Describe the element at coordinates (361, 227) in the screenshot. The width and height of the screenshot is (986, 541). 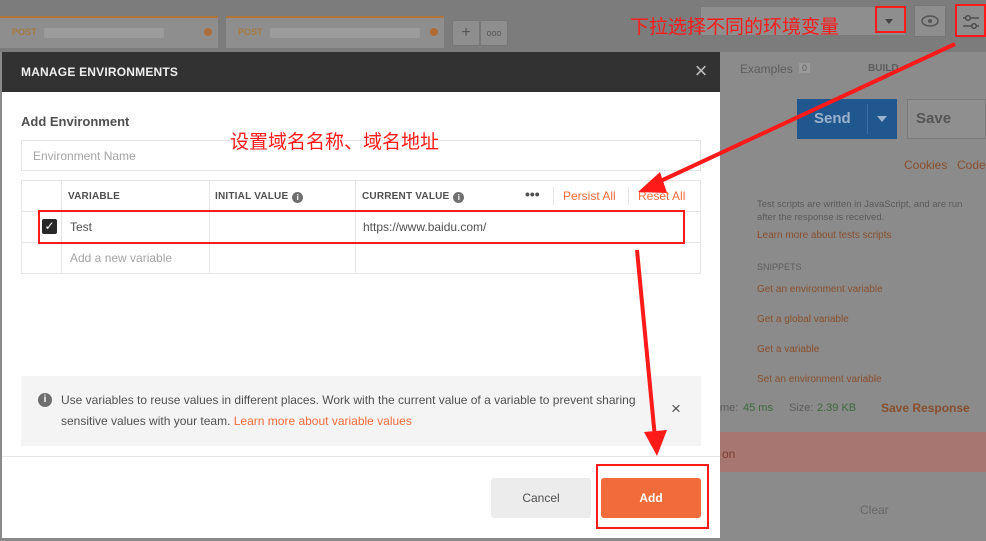
I see `highlight-variable-row` at that location.